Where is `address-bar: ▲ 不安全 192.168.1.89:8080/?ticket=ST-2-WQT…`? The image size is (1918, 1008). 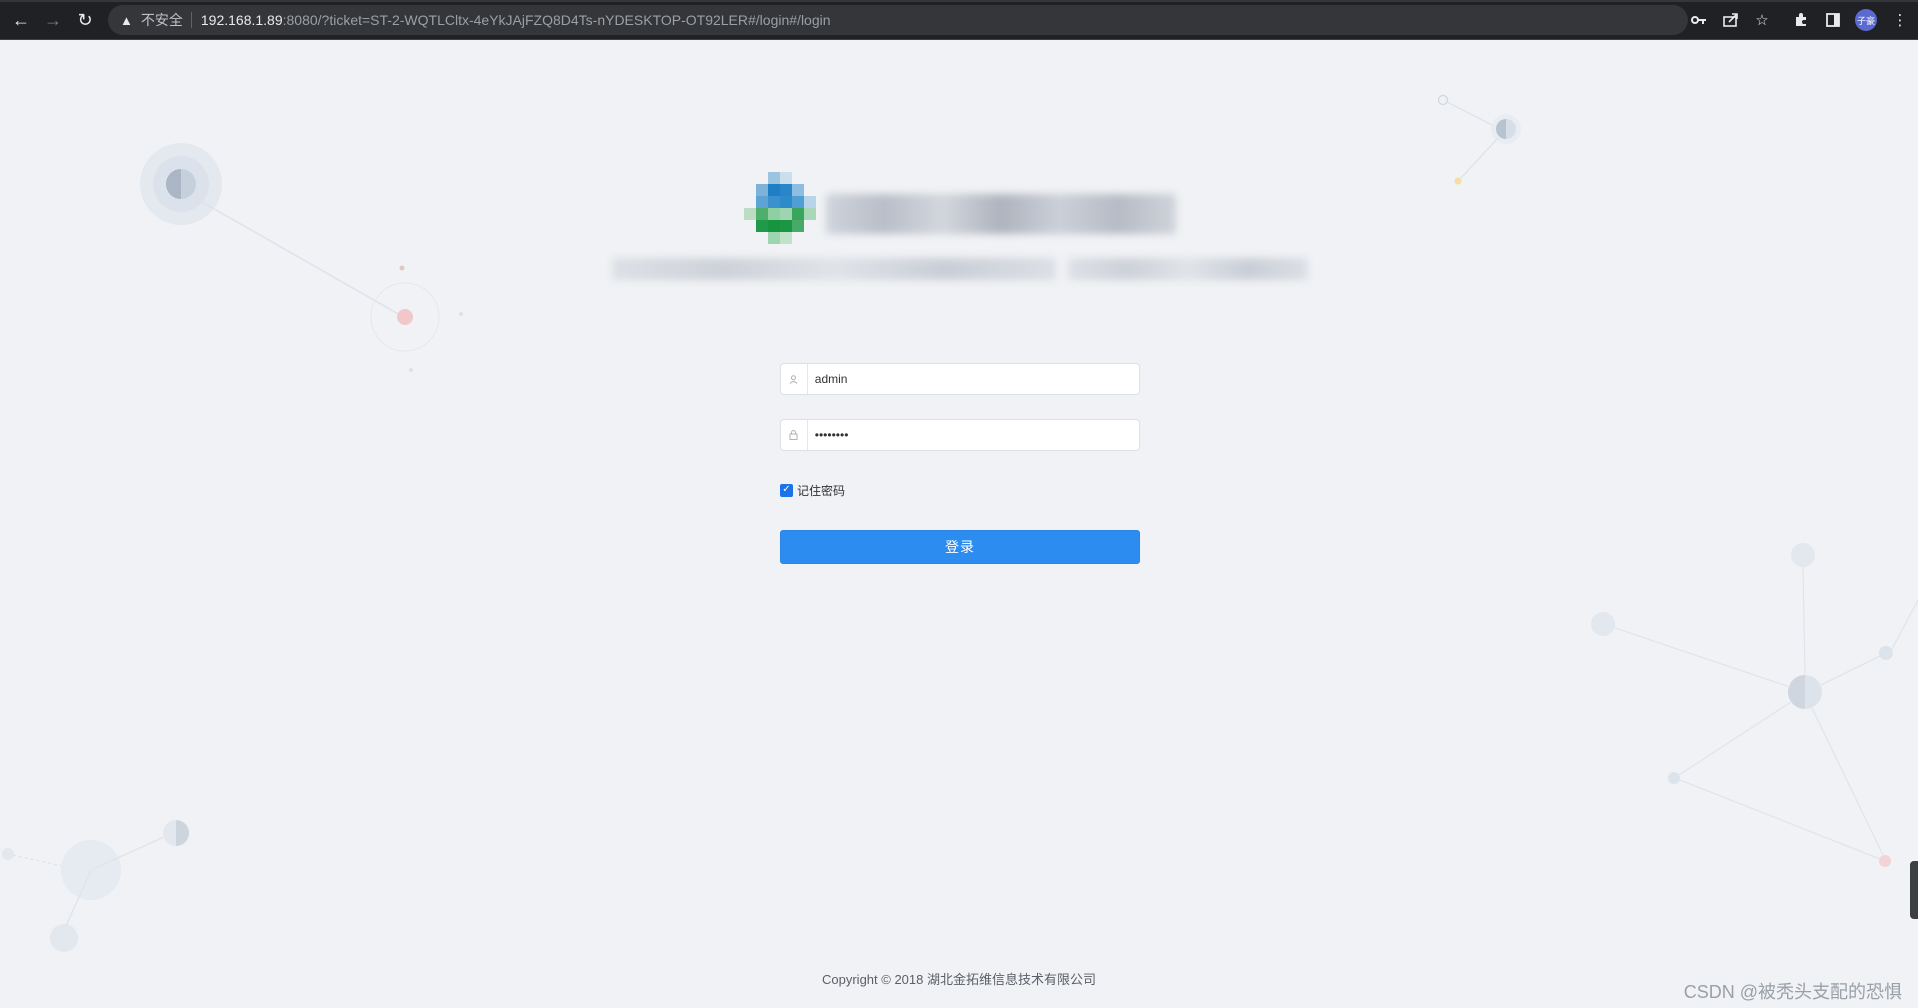 address-bar: ▲ 不安全 192.168.1.89:8080/?ticket=ST-2-WQT… is located at coordinates (898, 20).